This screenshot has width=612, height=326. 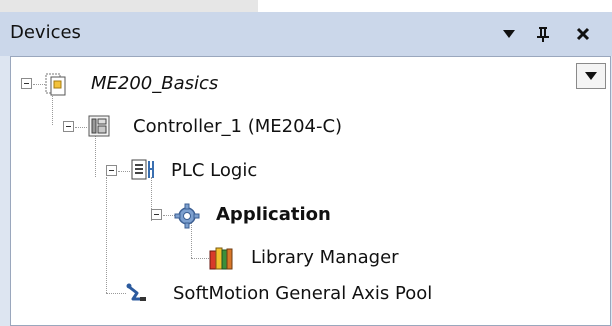 I want to click on tree-node-label: SoftMotion General Axis Pool, so click(x=302, y=293).